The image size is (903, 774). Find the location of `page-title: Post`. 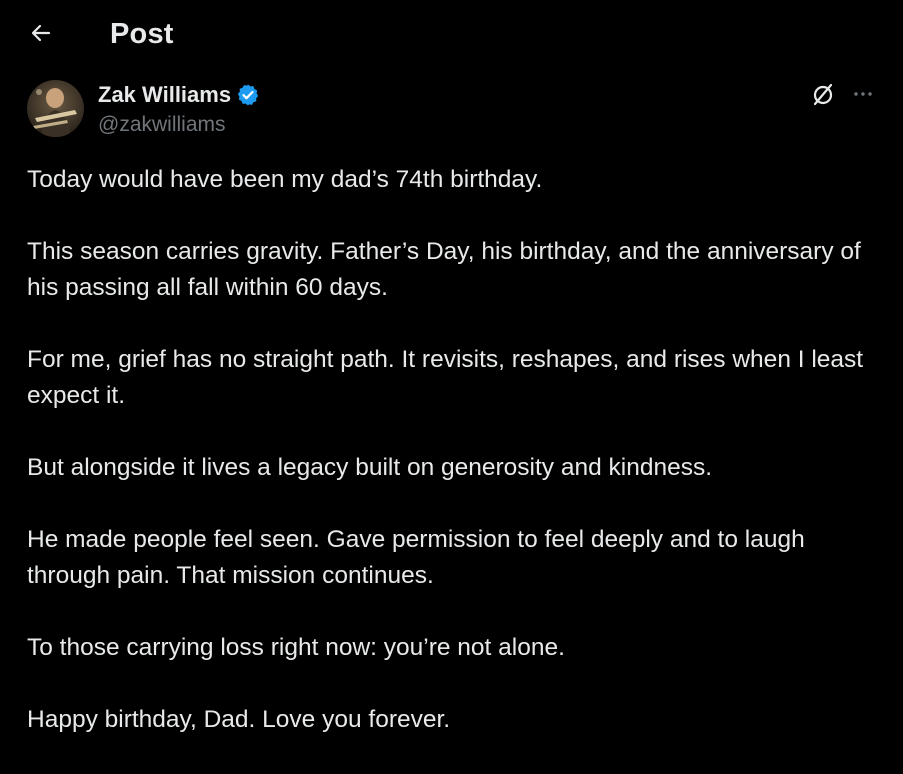

page-title: Post is located at coordinates (142, 34).